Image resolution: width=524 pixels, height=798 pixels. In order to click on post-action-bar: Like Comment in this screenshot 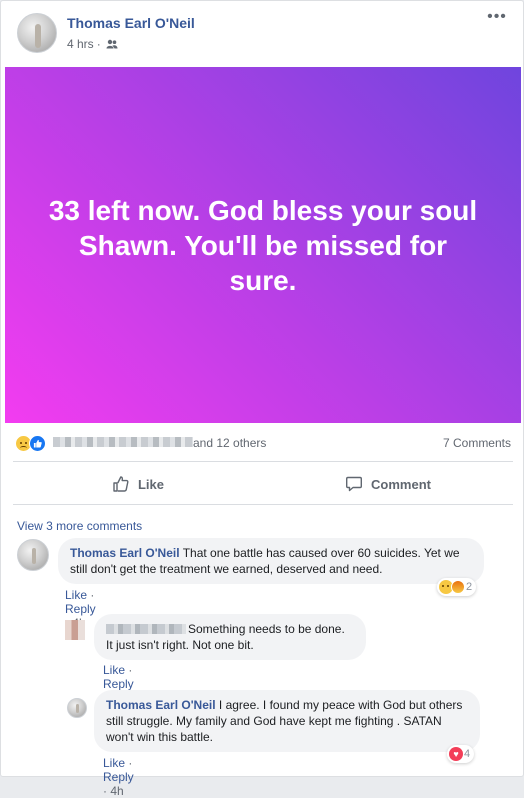, I will do `click(263, 484)`.